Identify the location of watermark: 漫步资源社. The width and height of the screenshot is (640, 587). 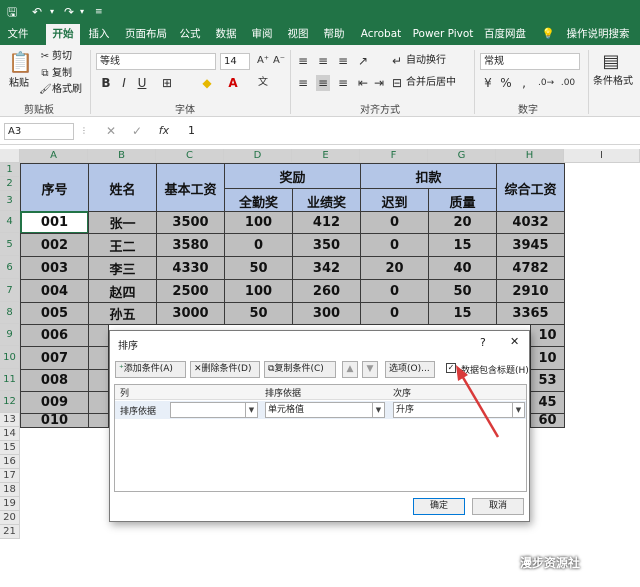
(550, 563).